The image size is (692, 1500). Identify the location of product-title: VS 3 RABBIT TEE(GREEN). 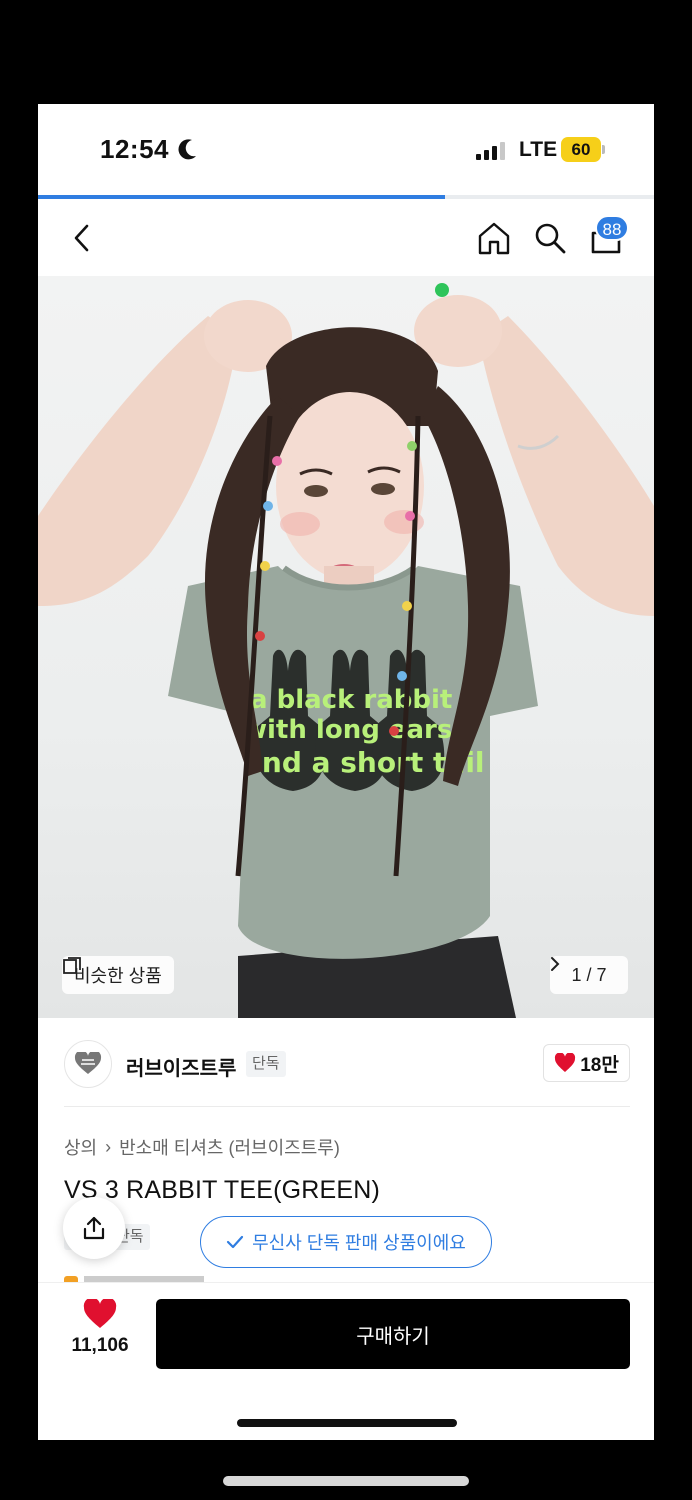
(222, 1190).